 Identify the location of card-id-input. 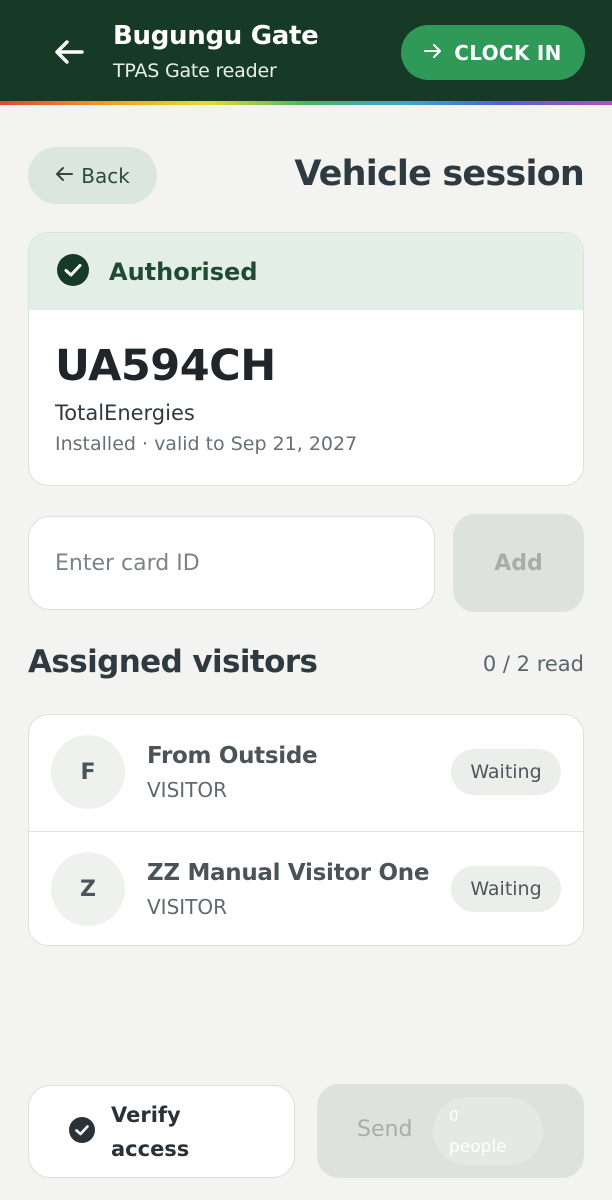
(231, 563).